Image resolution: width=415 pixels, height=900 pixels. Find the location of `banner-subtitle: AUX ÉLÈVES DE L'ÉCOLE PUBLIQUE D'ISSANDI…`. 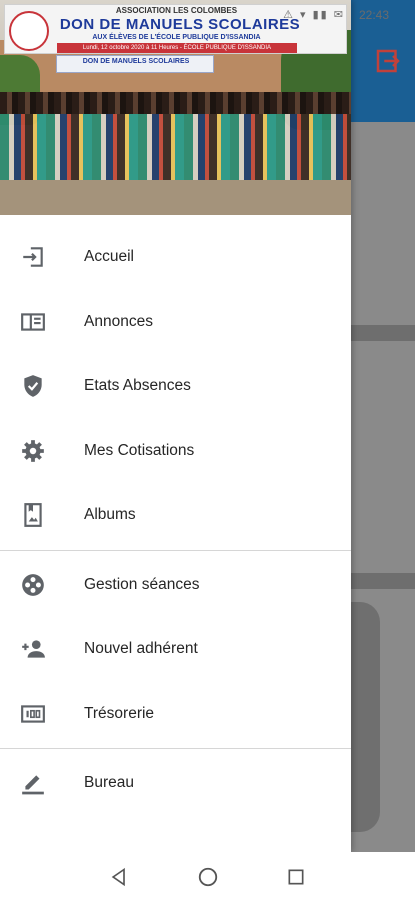

banner-subtitle: AUX ÉLÈVES DE L'ÉCOLE PUBLIQUE D'ISSANDI… is located at coordinates (176, 37).